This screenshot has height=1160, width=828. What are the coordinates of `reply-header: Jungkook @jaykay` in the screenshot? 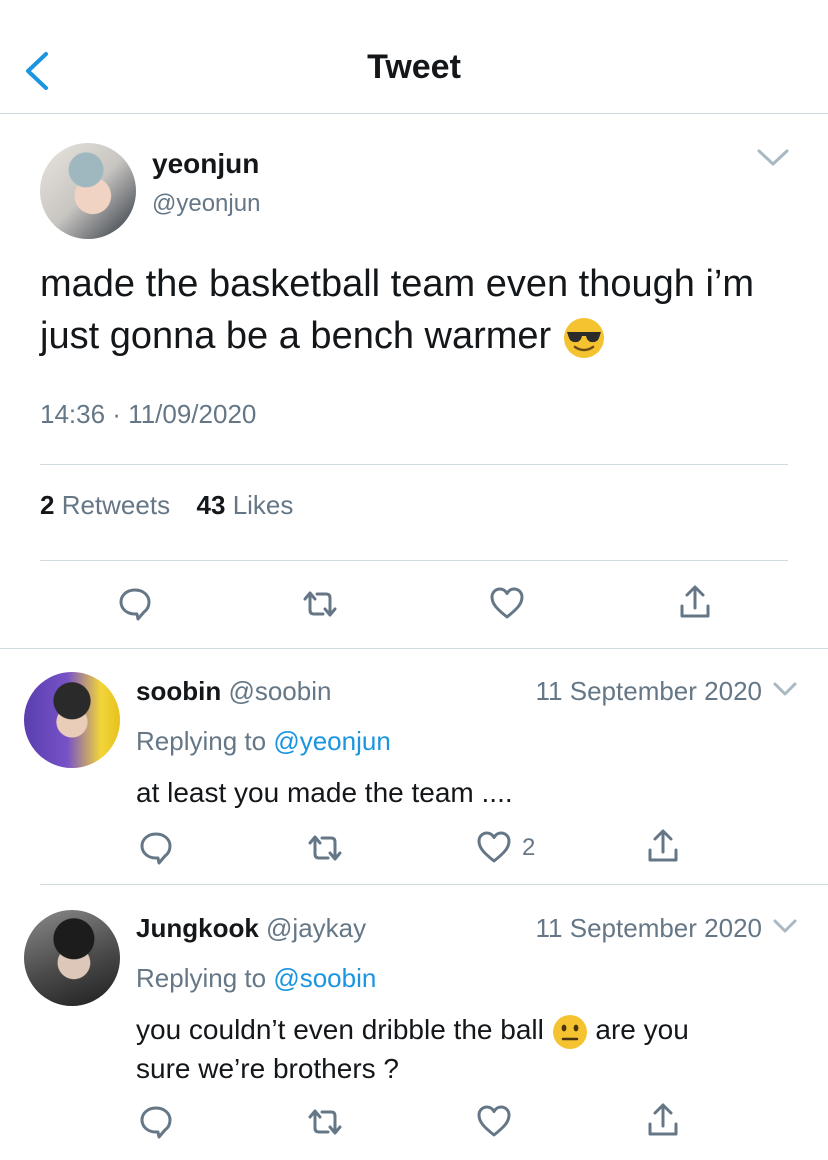 It's located at (251, 928).